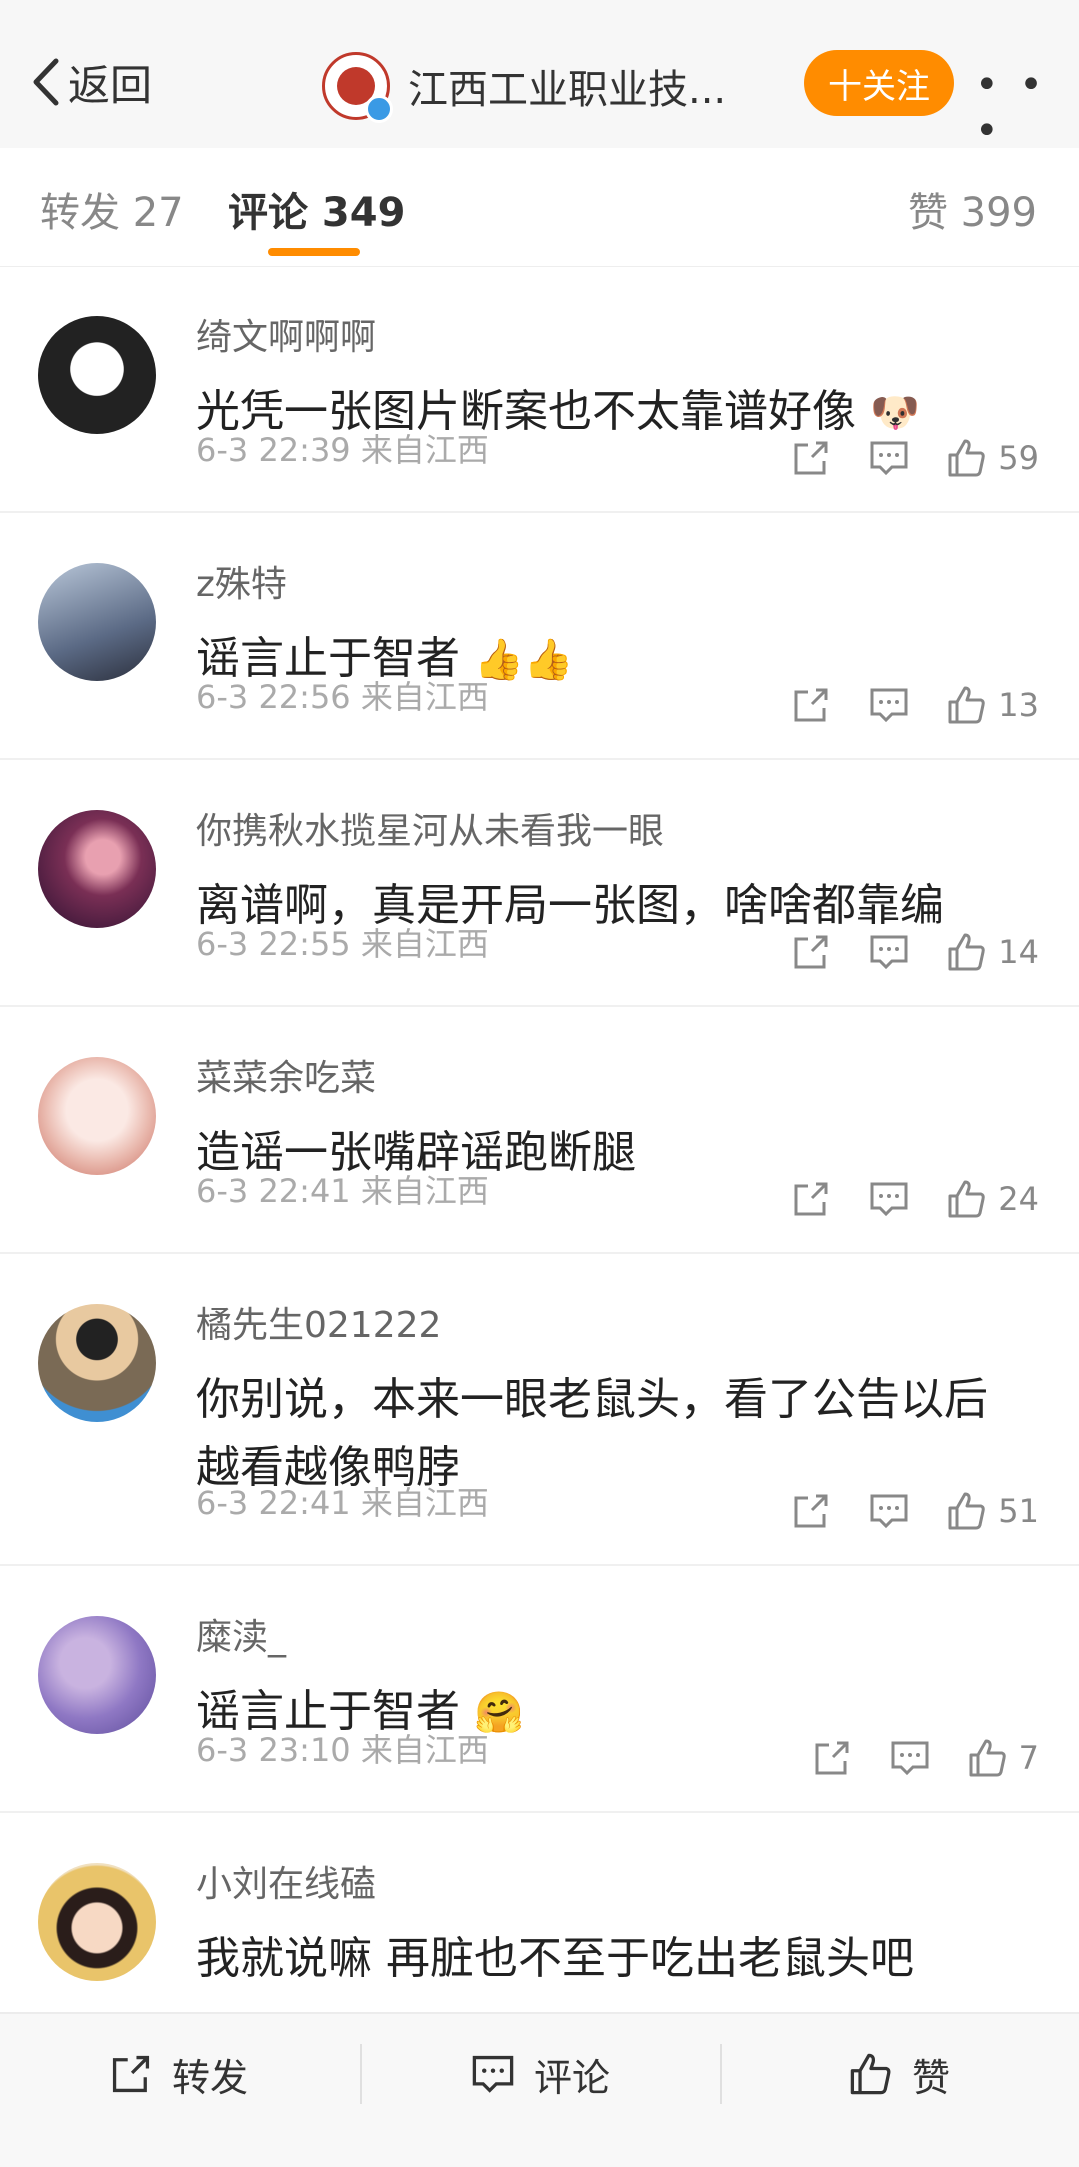 Image resolution: width=1079 pixels, height=2167 pixels. What do you see at coordinates (524, 660) in the screenshot?
I see `thumbs-up-emoji-icon: 👍👍` at bounding box center [524, 660].